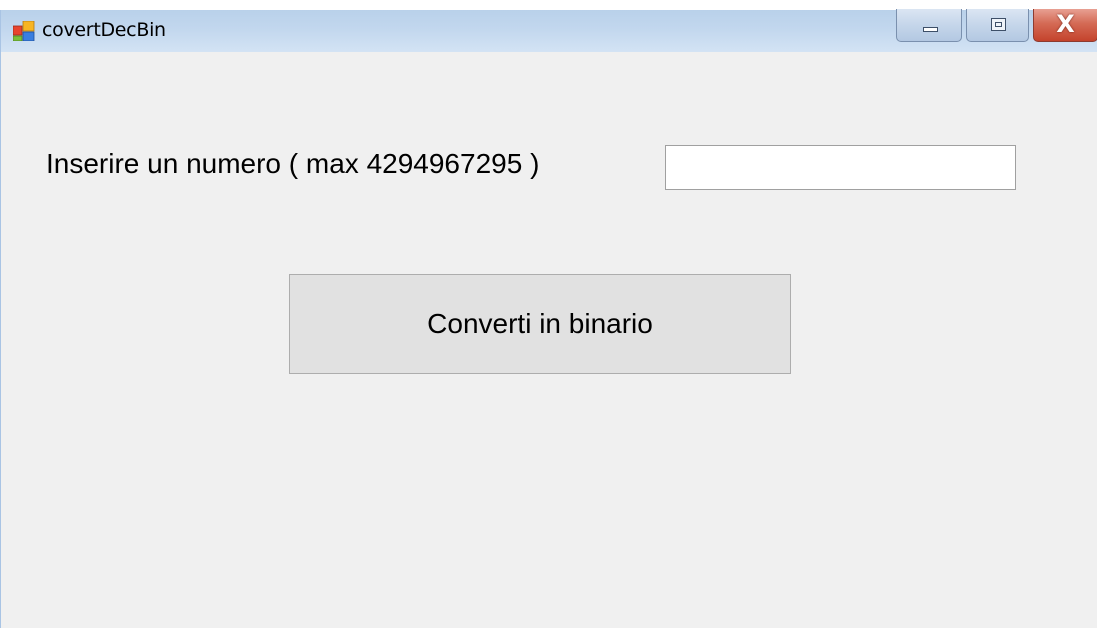  I want to click on number-input, so click(840, 167).